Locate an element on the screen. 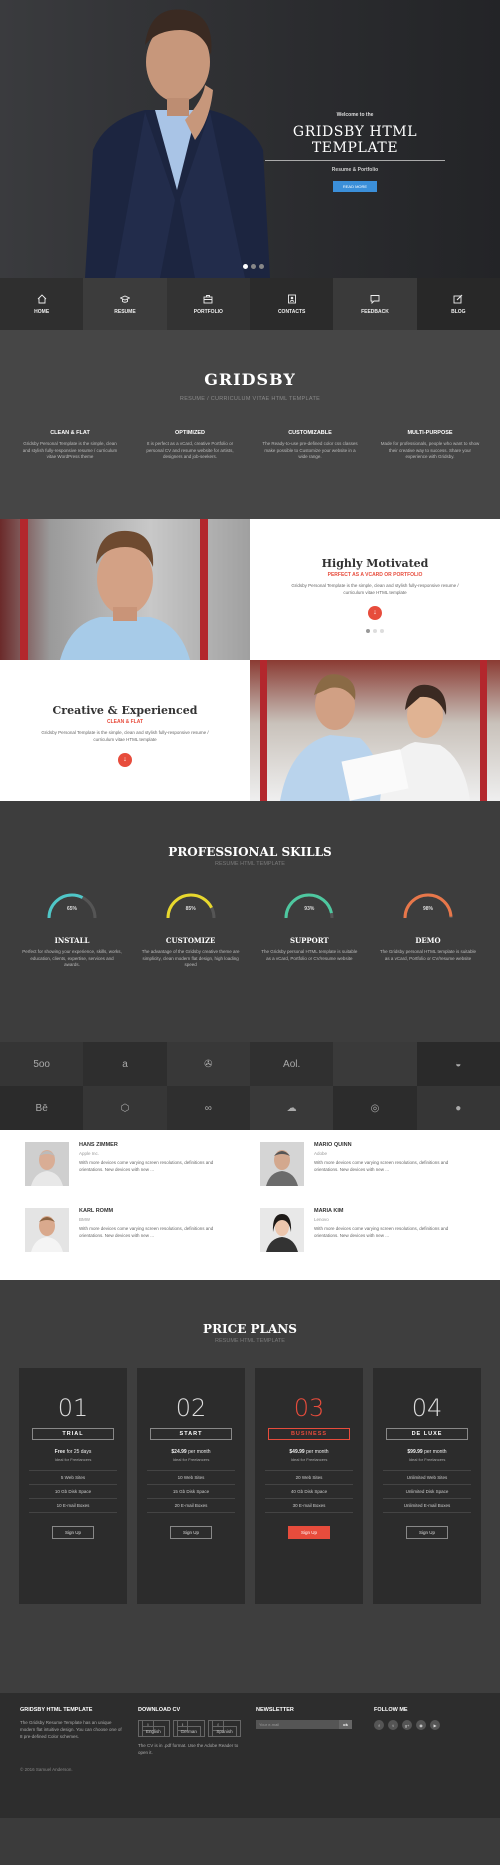  plan-number: 04 is located at coordinates (427, 1408).